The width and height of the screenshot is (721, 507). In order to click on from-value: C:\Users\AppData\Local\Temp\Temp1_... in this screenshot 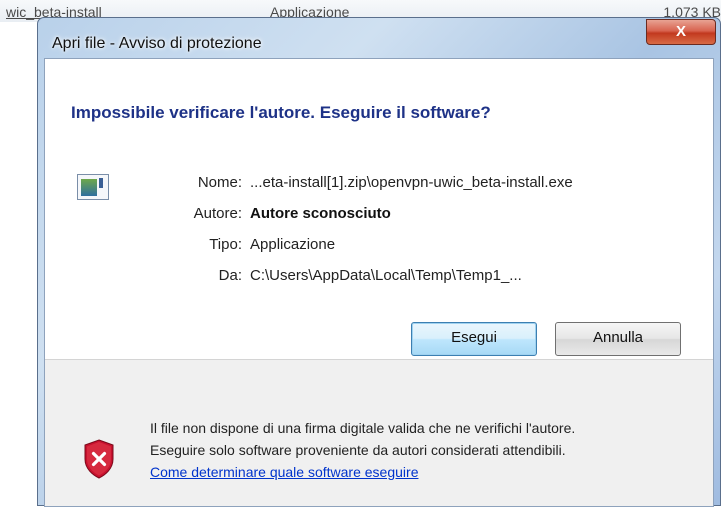, I will do `click(386, 275)`.